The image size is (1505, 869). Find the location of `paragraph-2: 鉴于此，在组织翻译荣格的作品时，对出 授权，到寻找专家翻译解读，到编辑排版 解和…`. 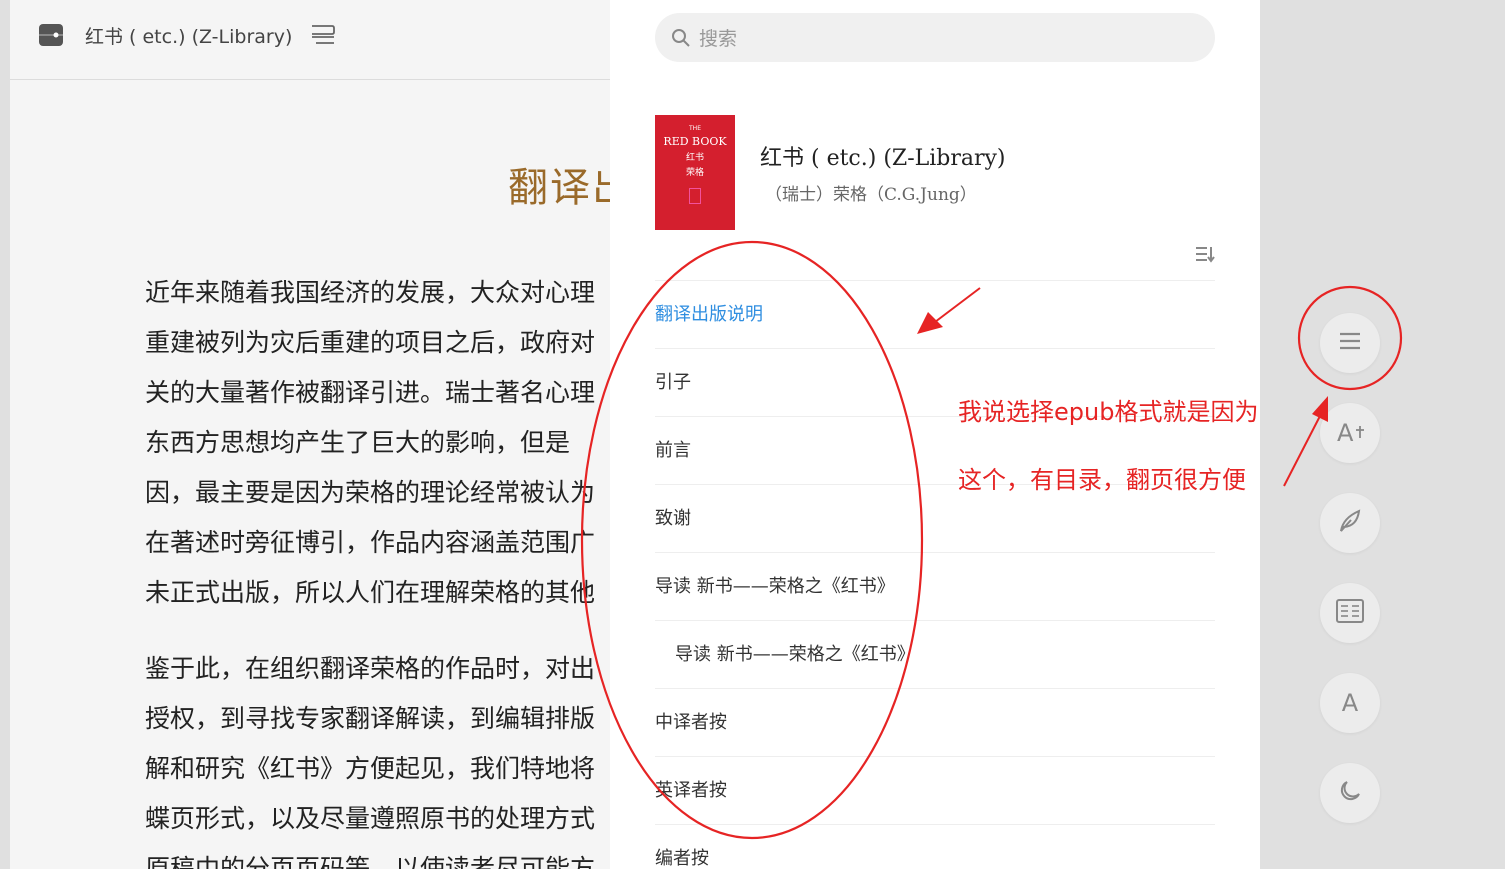

paragraph-2: 鉴于此，在组织翻译荣格的作品时，对出 授权，到寻找专家翻译解读，到编辑排版 解和… is located at coordinates (370, 756).